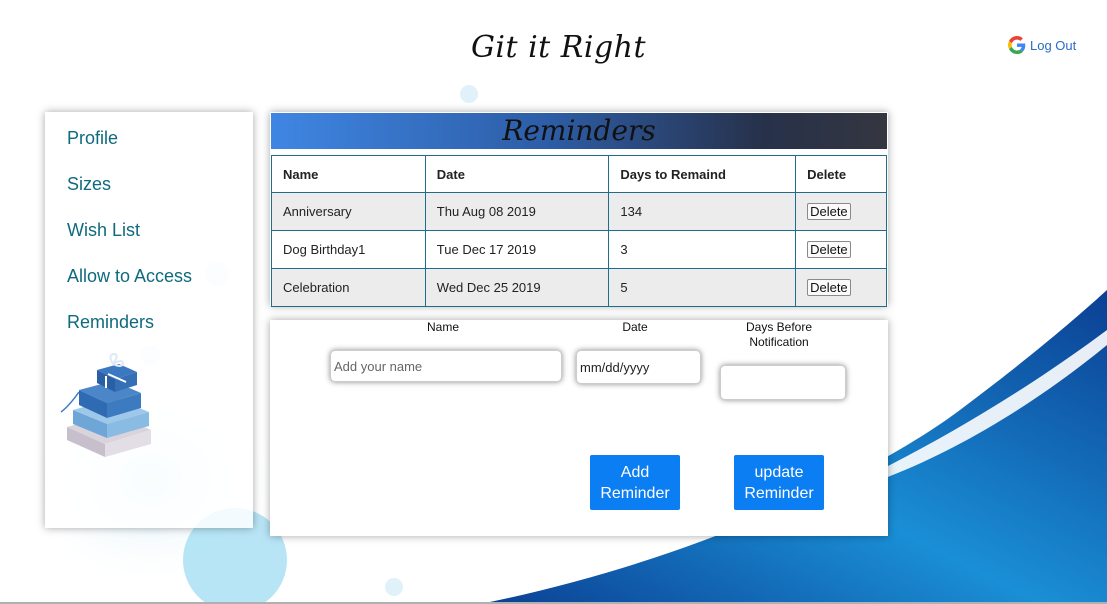  I want to click on sidebar-item-profile: Profile, so click(149, 137).